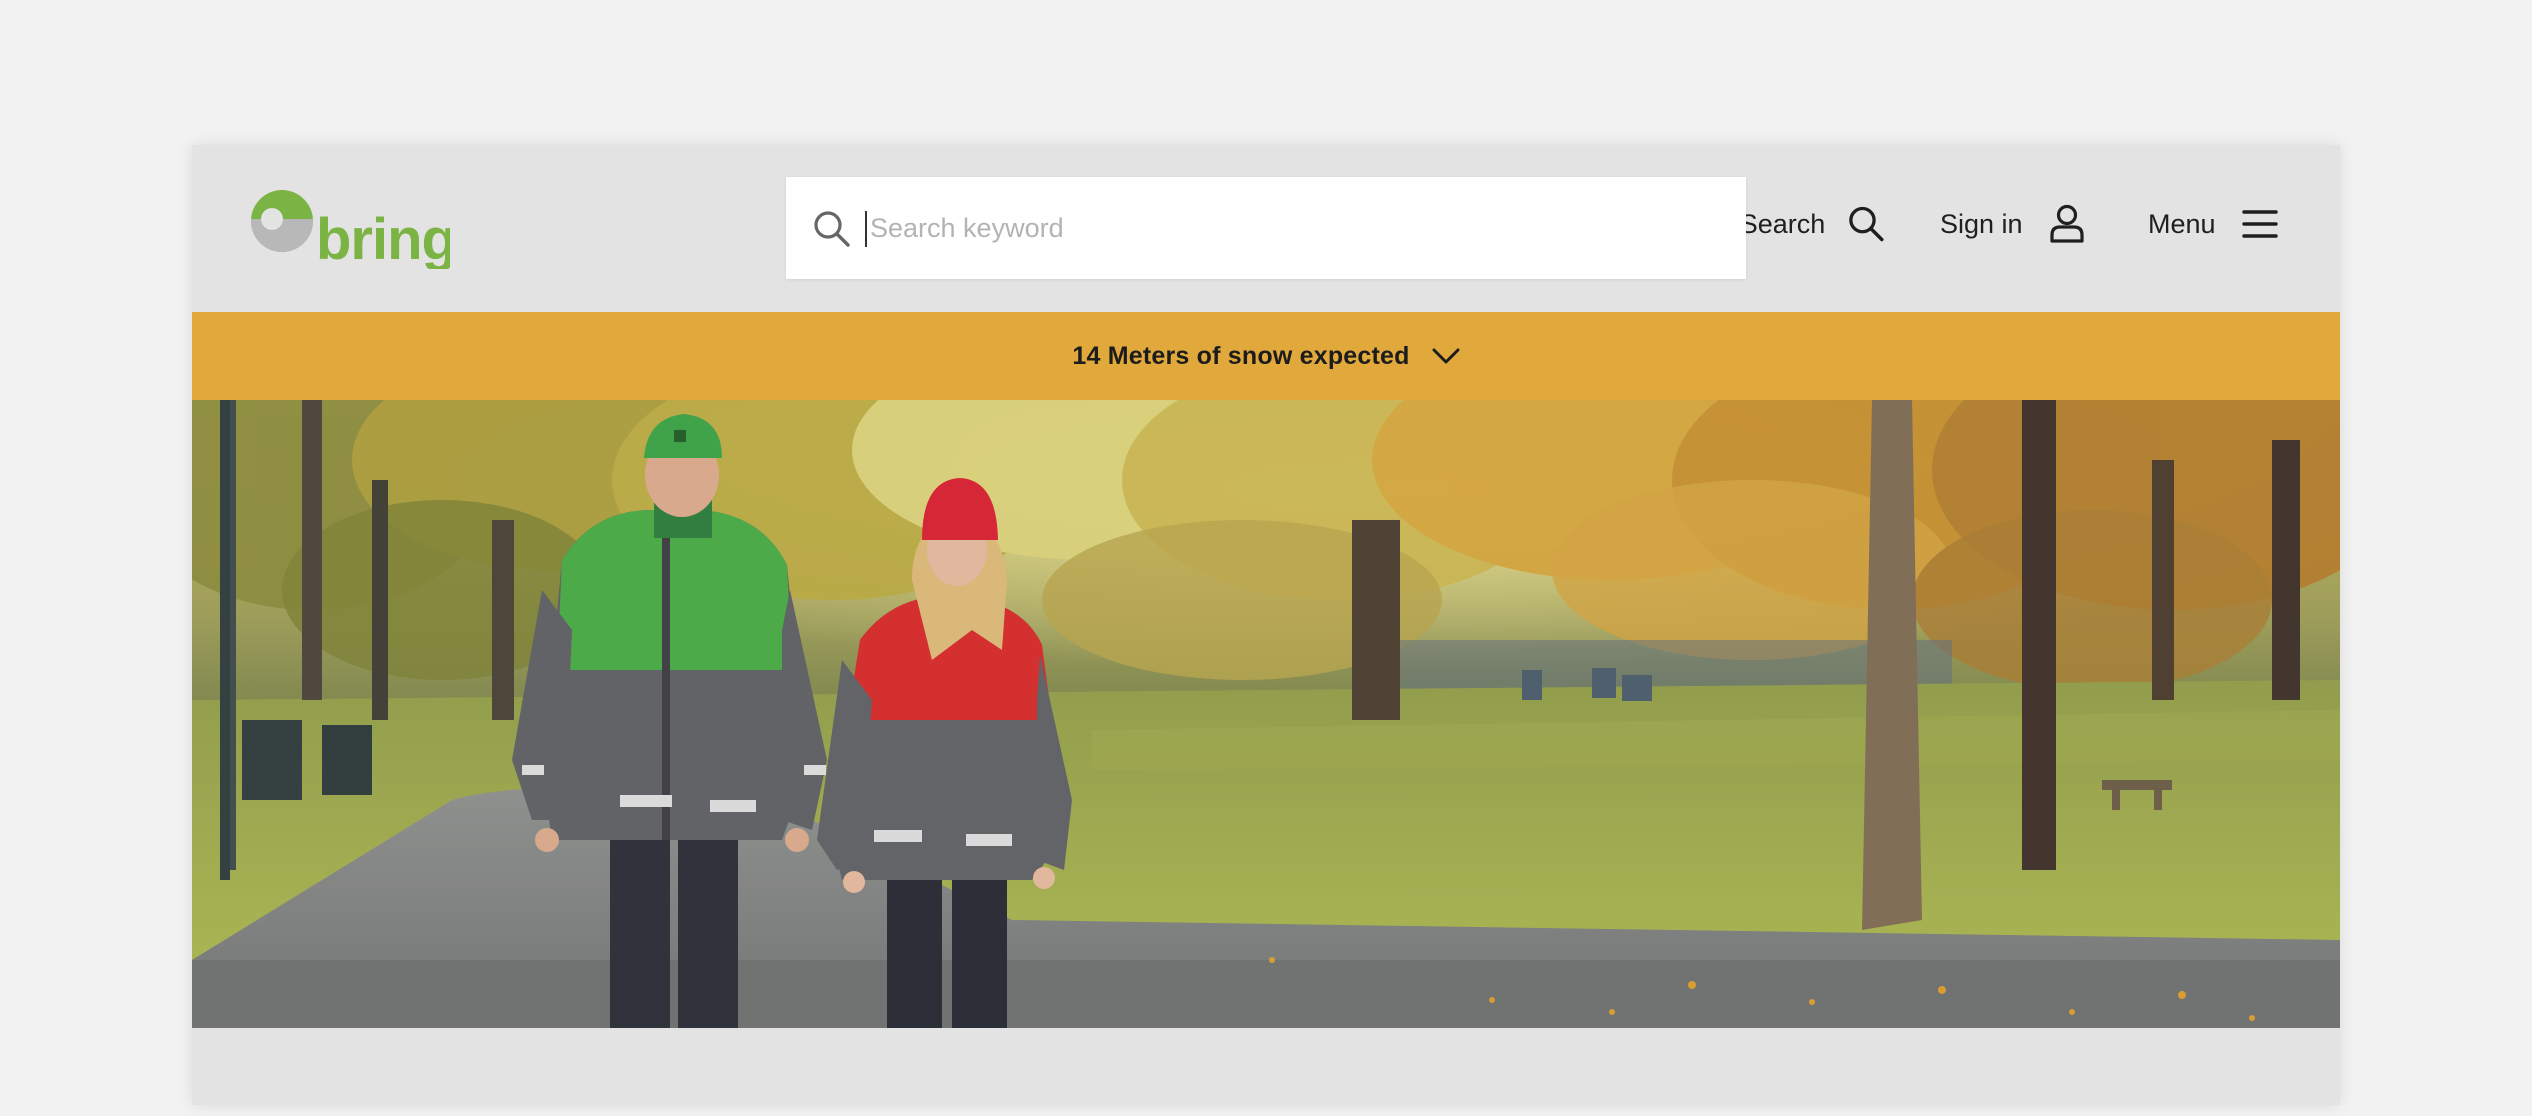 The image size is (2532, 1116). What do you see at coordinates (1981, 223) in the screenshot?
I see `sign-in-label: Sign in` at bounding box center [1981, 223].